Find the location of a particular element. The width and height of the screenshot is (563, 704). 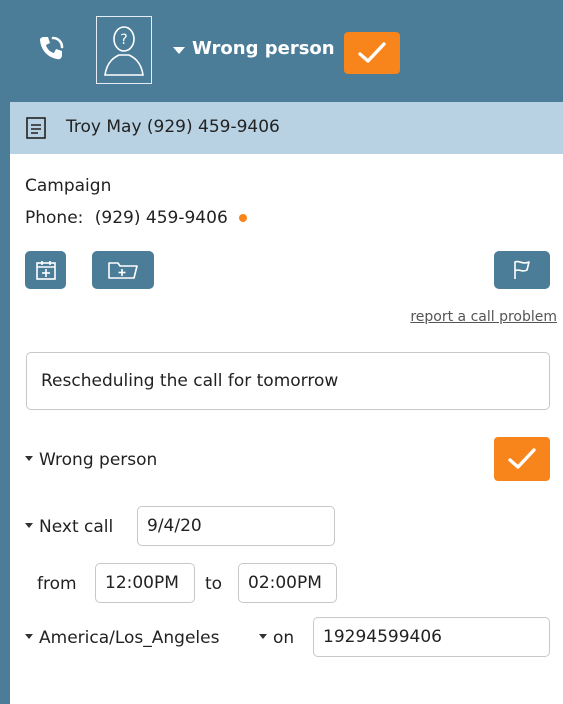

folder-add-icon is located at coordinates (123, 270).